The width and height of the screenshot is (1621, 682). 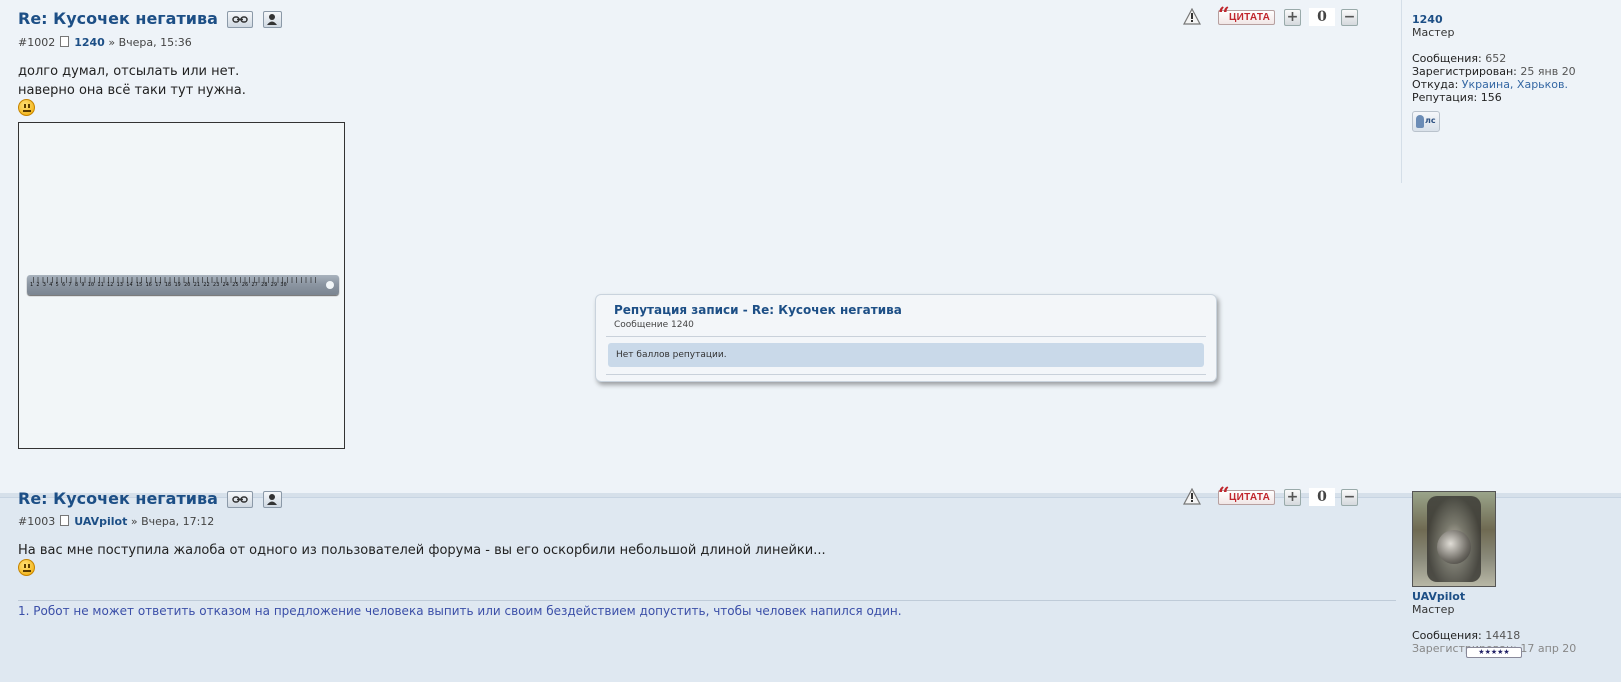 What do you see at coordinates (178, 521) in the screenshot?
I see `post-date: Вчера, 17:12` at bounding box center [178, 521].